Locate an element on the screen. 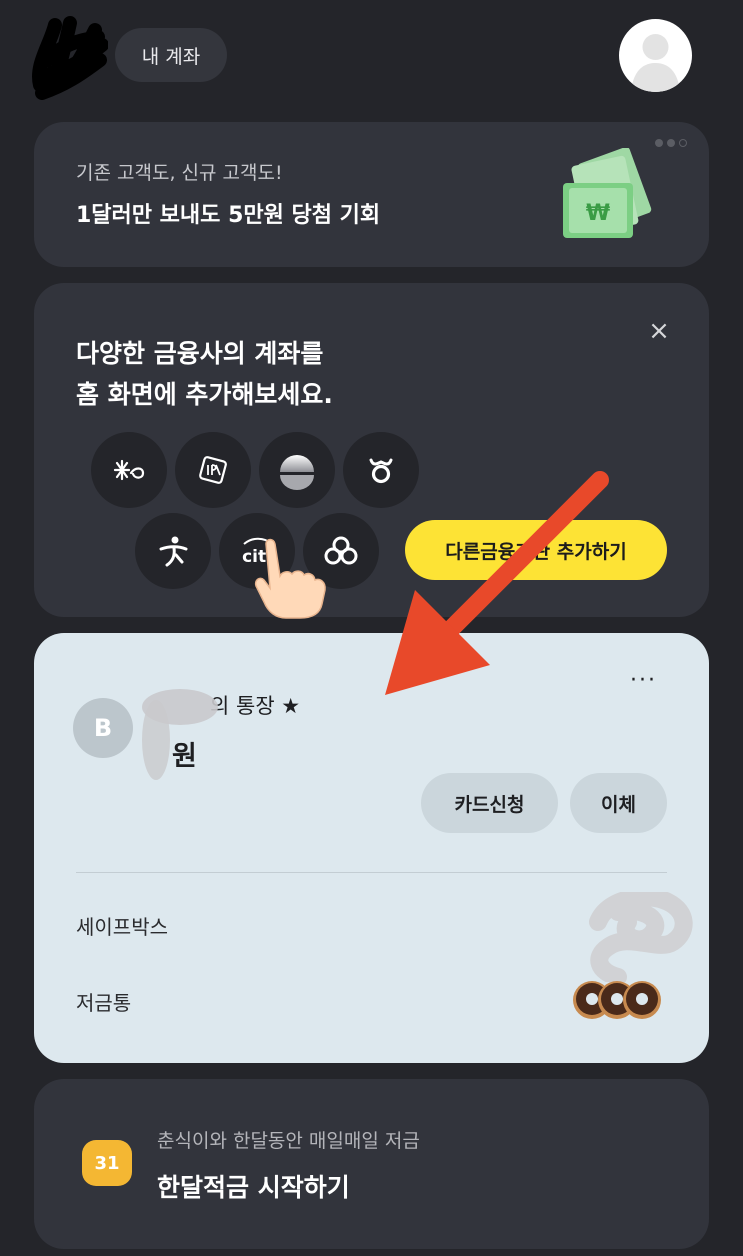 This screenshot has width=743, height=1256. bank-ibk-icon is located at coordinates (213, 470).